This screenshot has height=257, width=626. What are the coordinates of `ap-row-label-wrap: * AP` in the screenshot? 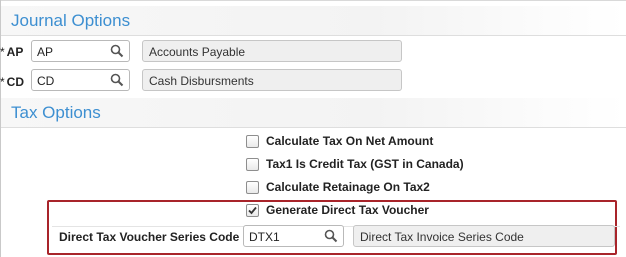 It's located at (11, 52).